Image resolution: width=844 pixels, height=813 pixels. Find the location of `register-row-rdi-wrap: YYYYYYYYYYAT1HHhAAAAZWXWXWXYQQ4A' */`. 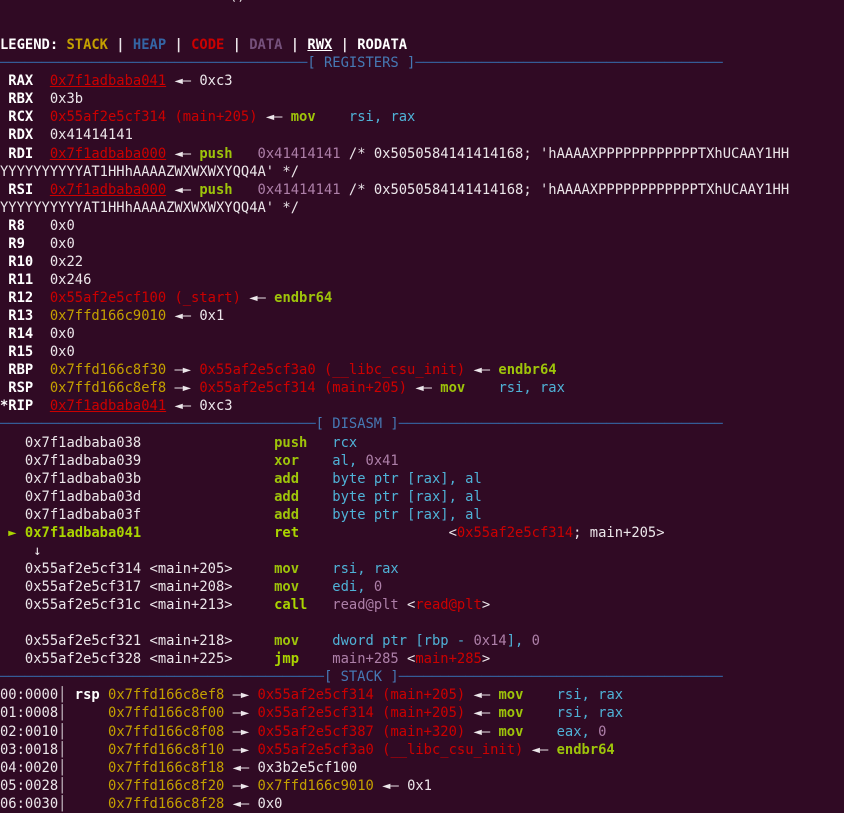

register-row-rdi-wrap: YYYYYYYYYYAT1HHhAAAAZWXWXWXYQQ4A' */ is located at coordinates (422, 172).